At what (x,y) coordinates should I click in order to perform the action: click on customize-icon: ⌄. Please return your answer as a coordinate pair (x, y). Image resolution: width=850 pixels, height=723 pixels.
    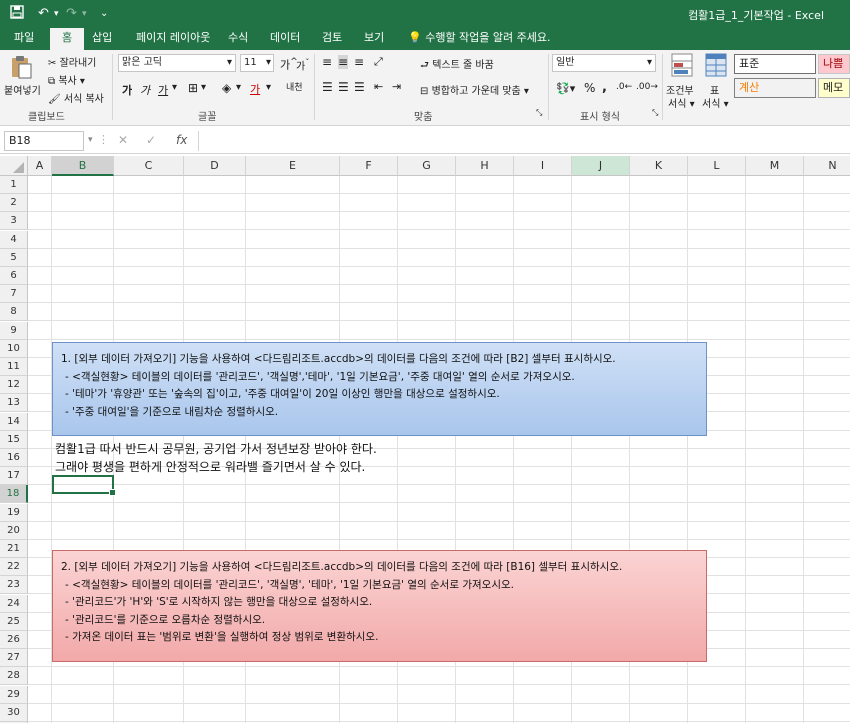
    Looking at the image, I should click on (104, 14).